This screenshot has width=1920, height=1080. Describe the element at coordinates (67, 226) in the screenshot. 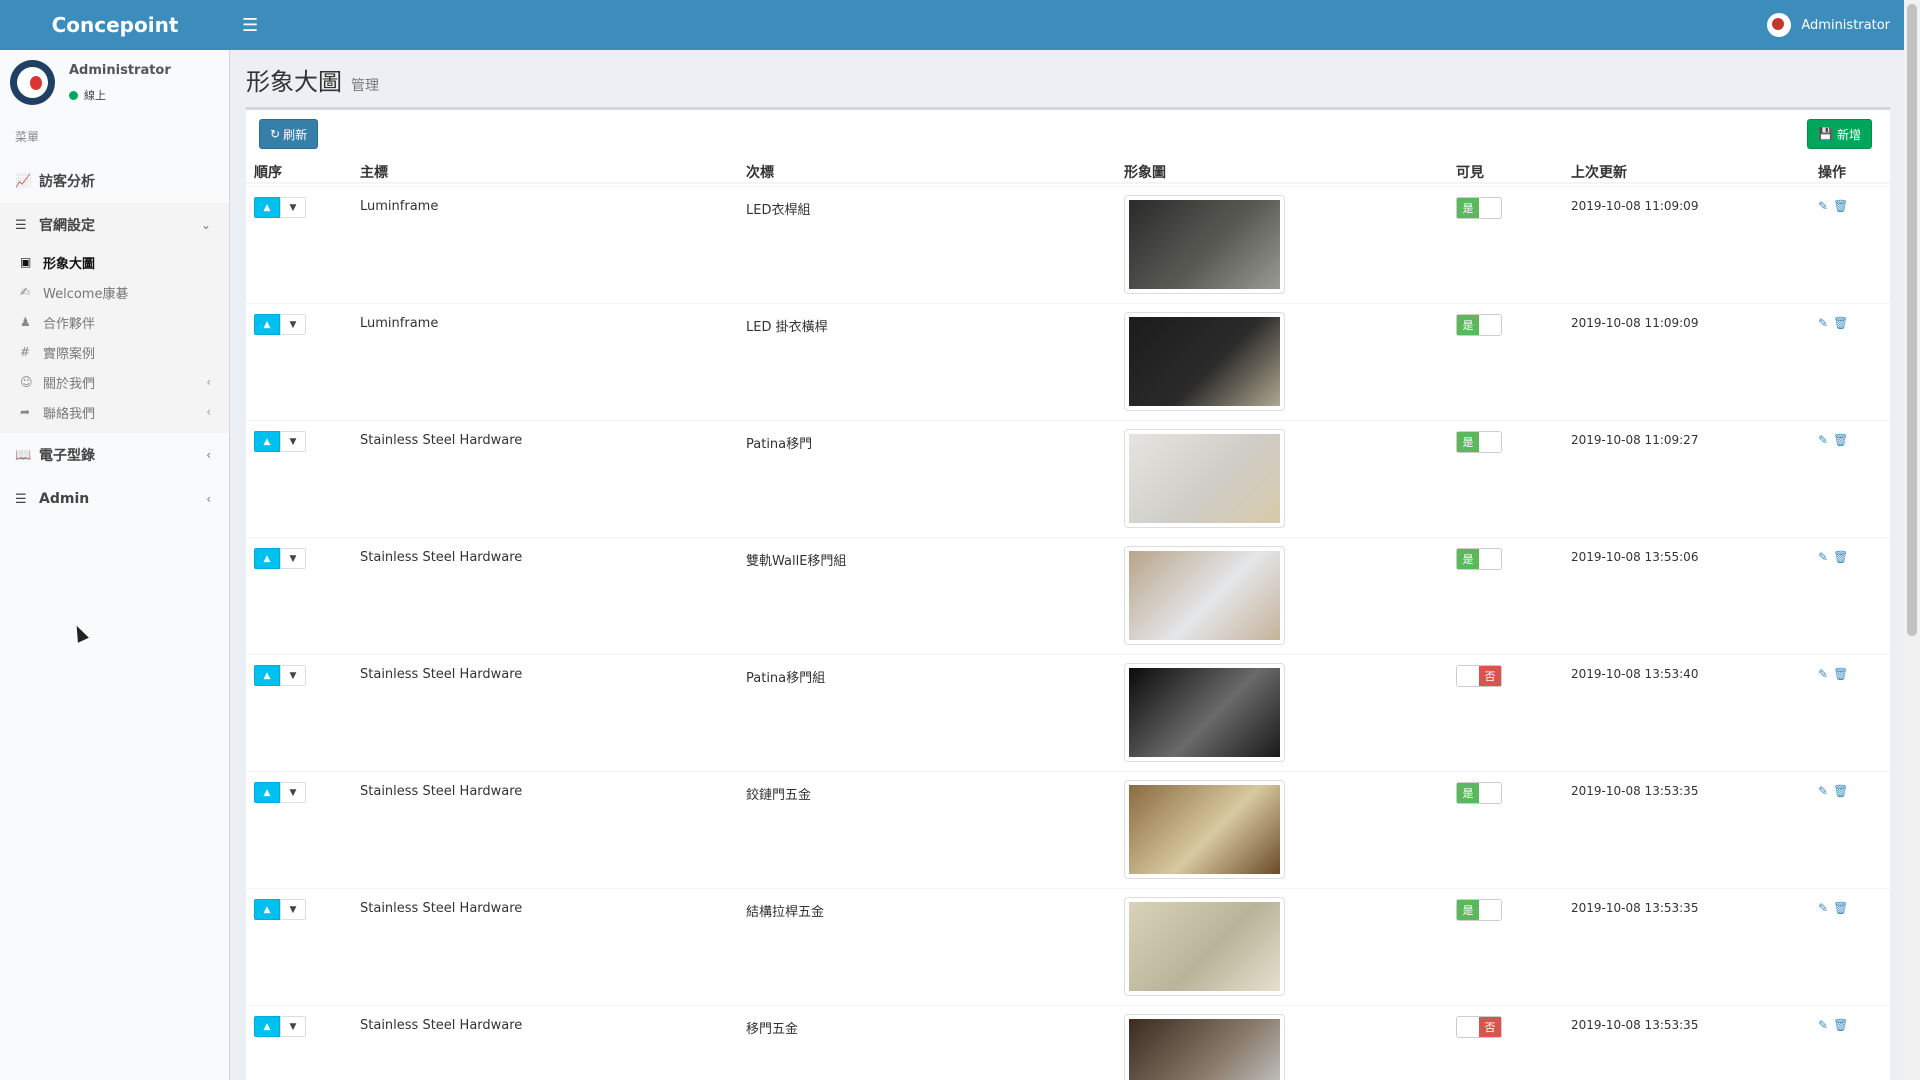

I see `sidebar-item-label: 官網設定` at that location.